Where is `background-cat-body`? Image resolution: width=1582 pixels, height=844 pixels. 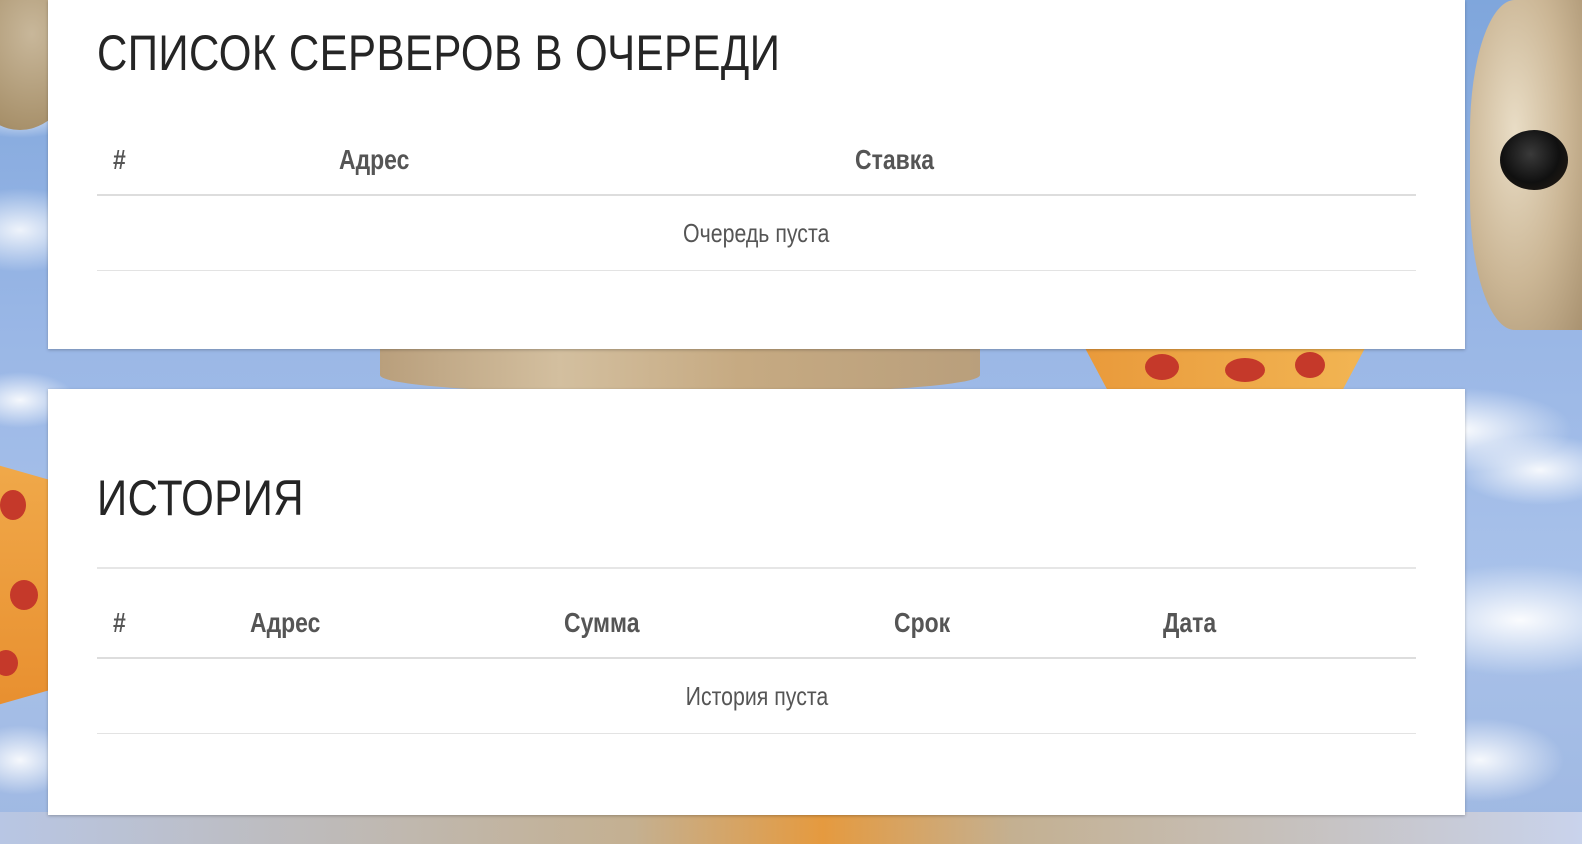 background-cat-body is located at coordinates (680, 370).